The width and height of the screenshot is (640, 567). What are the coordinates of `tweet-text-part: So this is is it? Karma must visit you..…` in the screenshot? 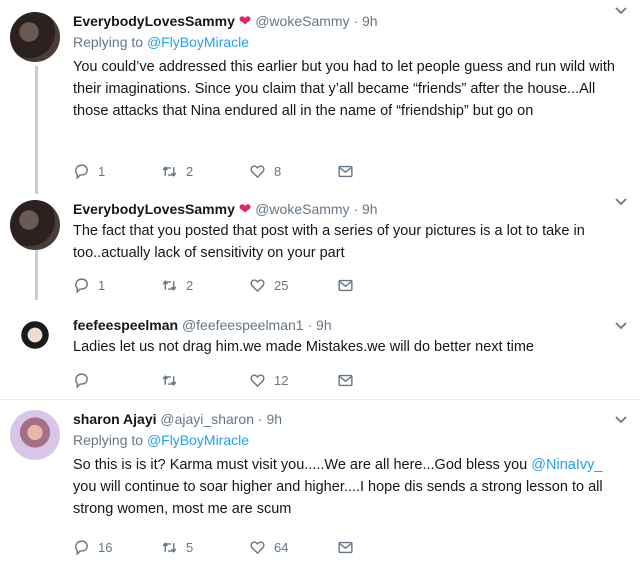 It's located at (302, 465).